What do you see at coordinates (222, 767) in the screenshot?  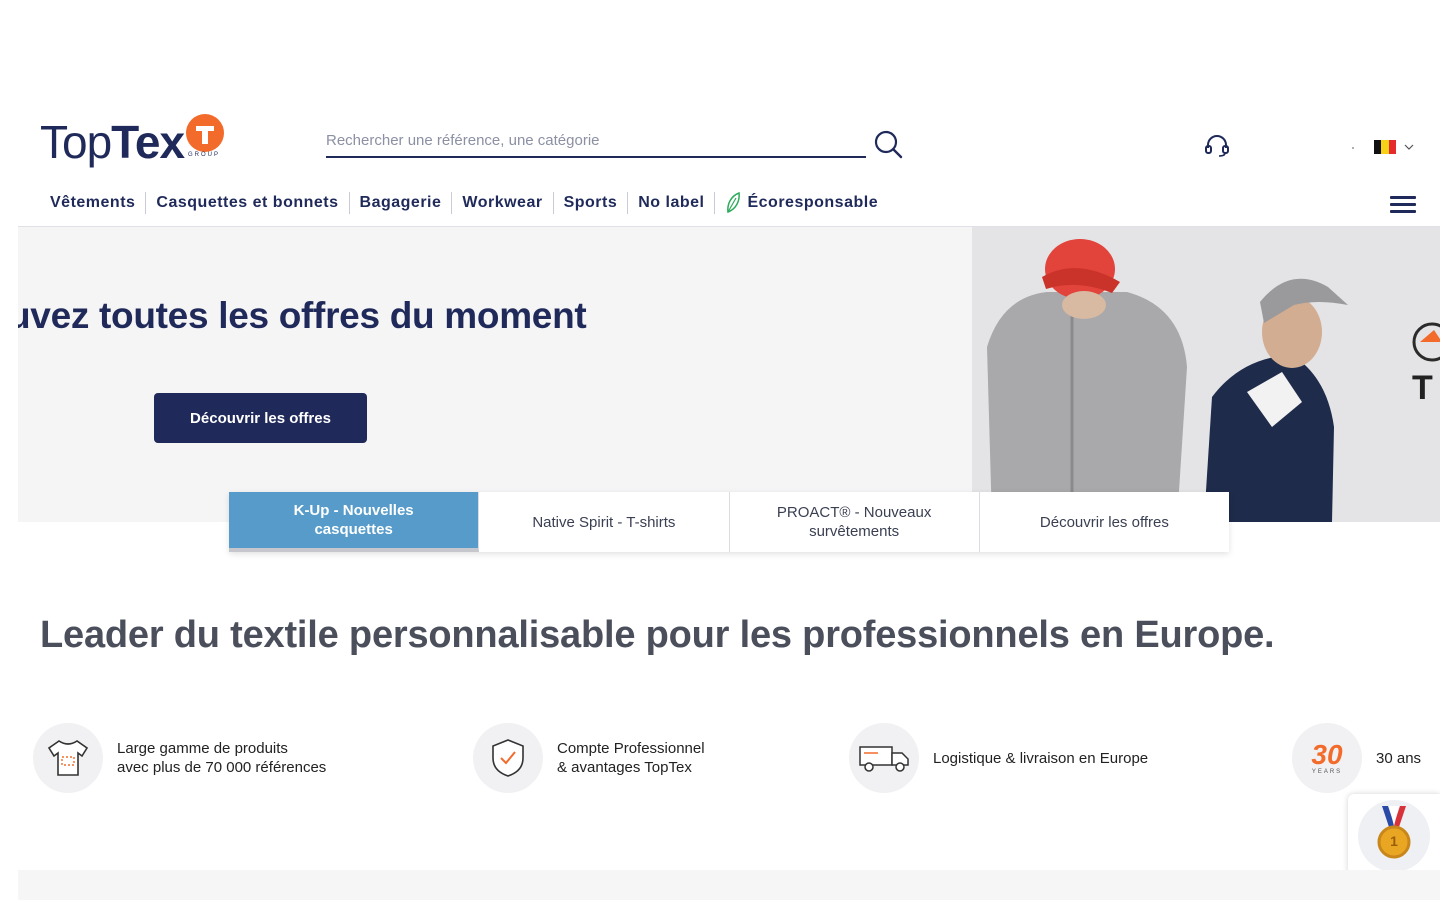 I see `feature-line: avec plus de 70 000 références` at bounding box center [222, 767].